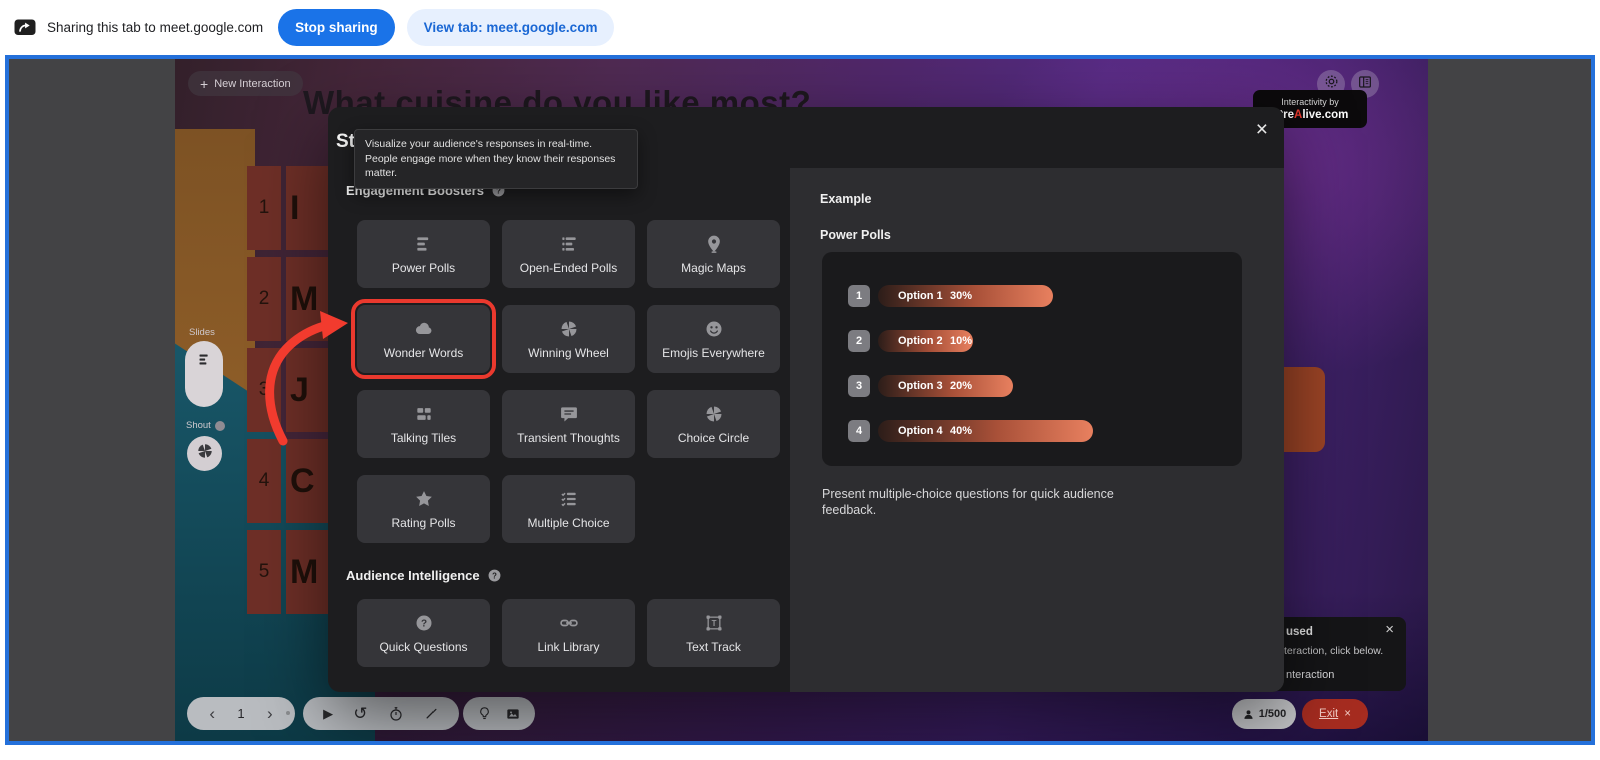 The width and height of the screenshot is (1600, 760). I want to click on option-number-chip: 3, so click(859, 386).